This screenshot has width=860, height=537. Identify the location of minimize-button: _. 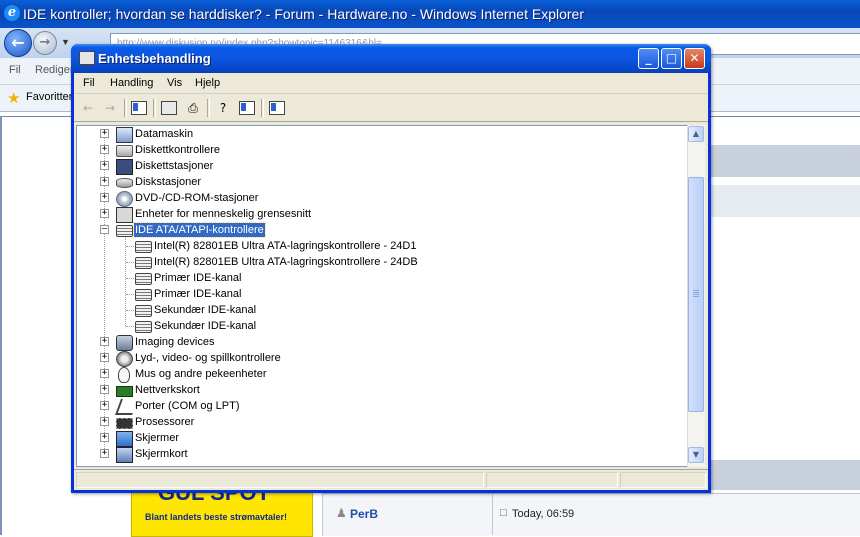
(648, 58).